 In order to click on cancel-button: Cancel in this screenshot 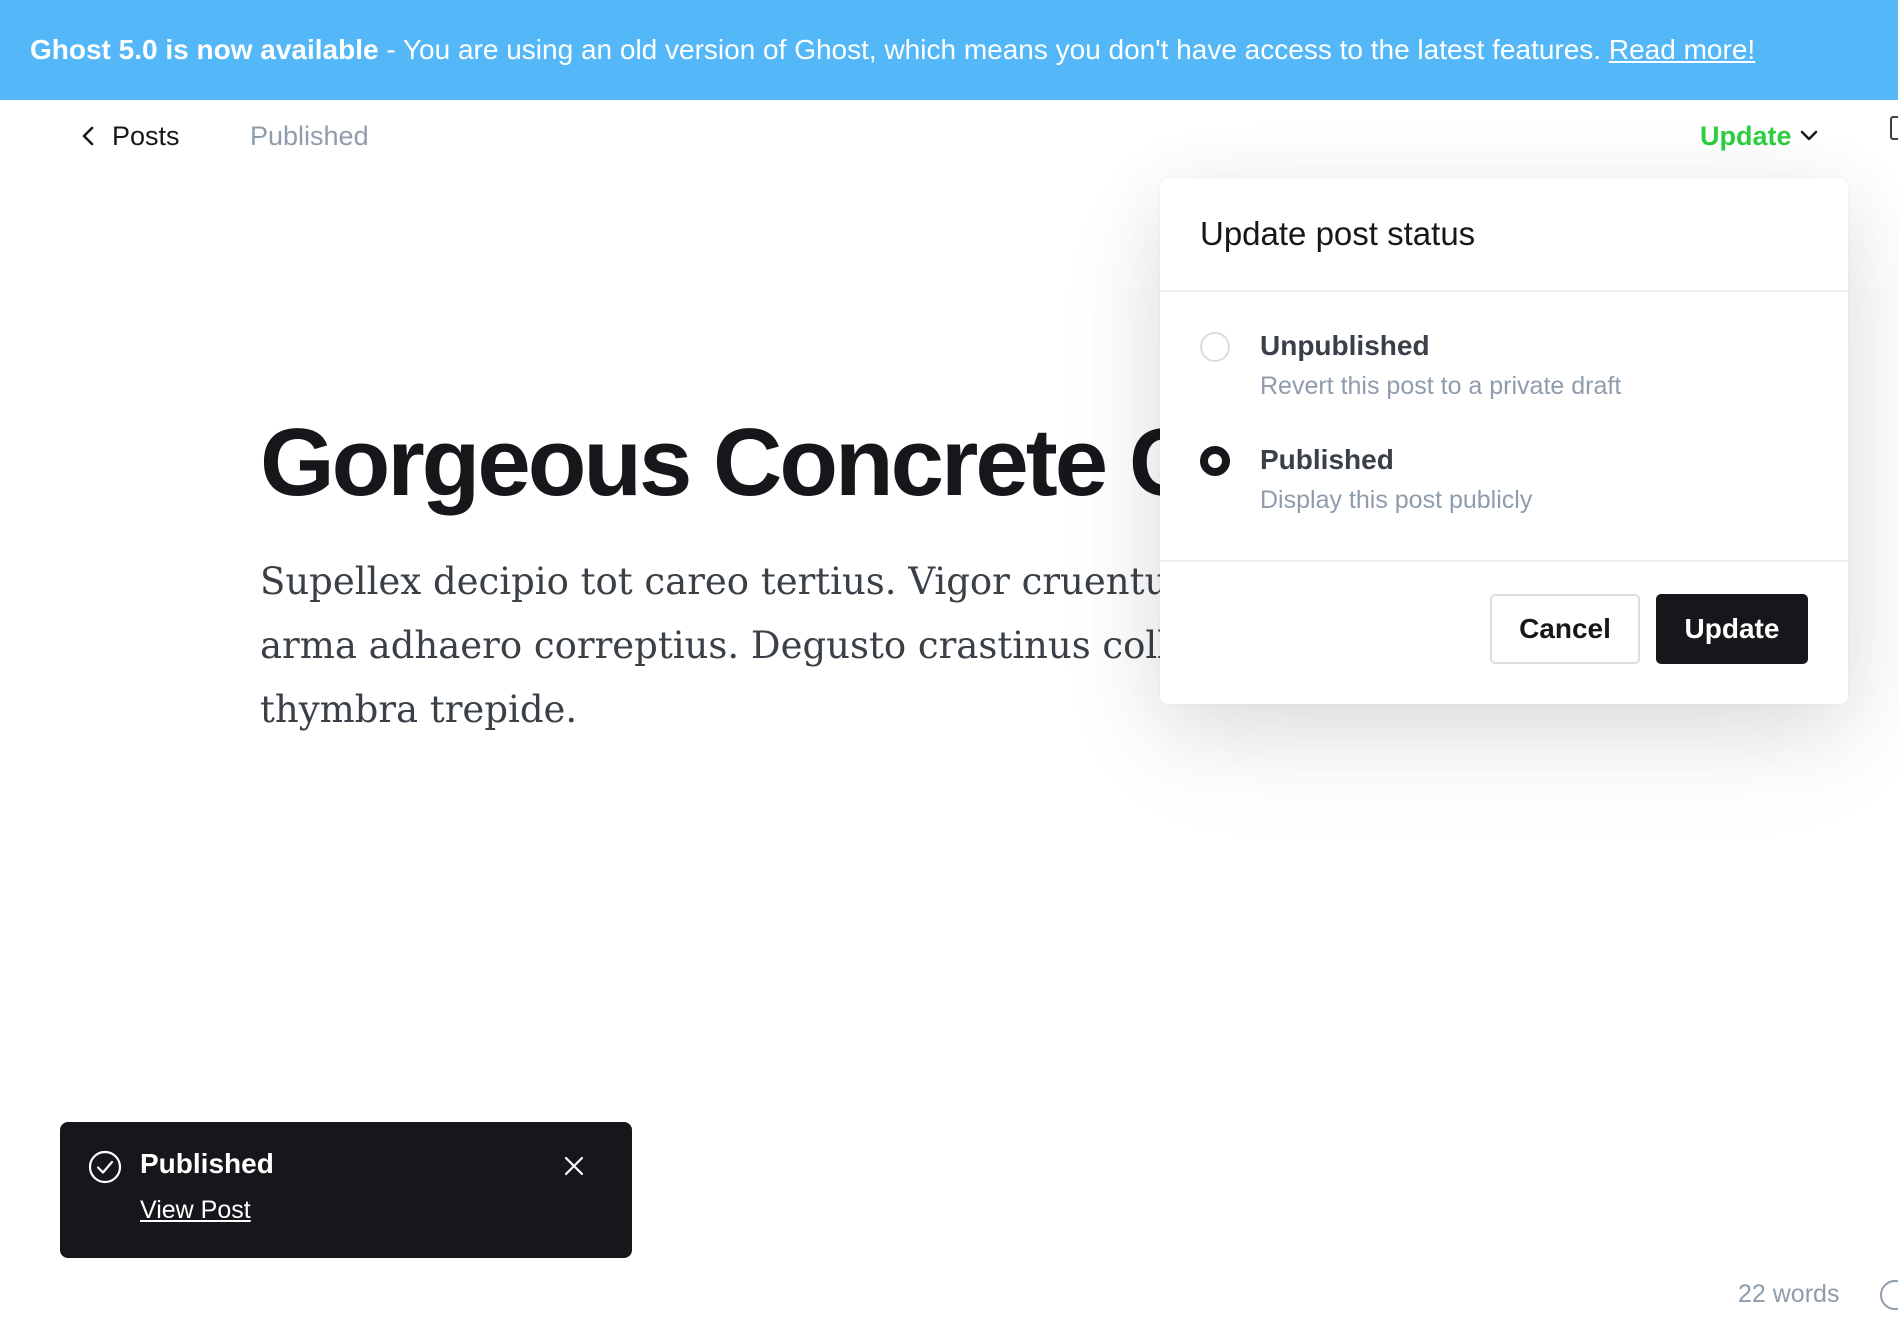, I will do `click(1565, 629)`.